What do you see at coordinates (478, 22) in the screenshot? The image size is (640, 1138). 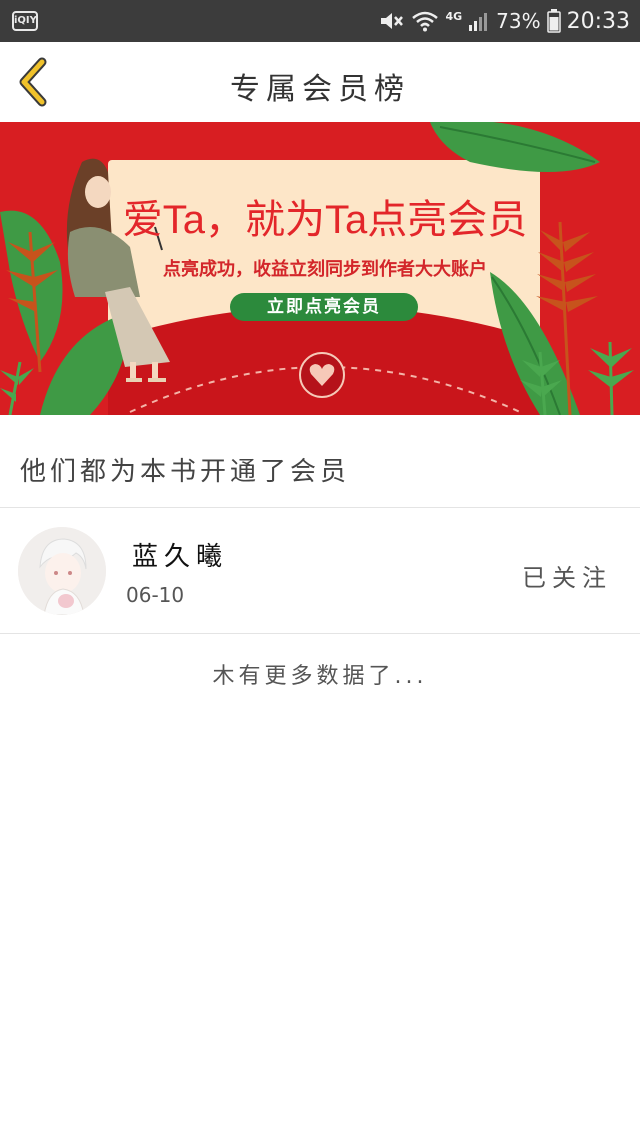 I see `signal-icon` at bounding box center [478, 22].